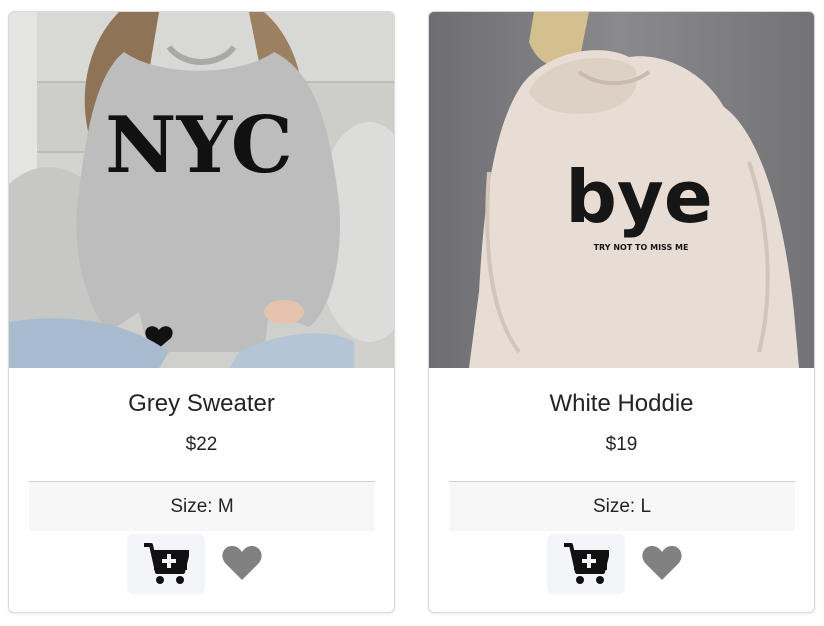  Describe the element at coordinates (638, 197) in the screenshot. I see `svg-text: bye` at that location.